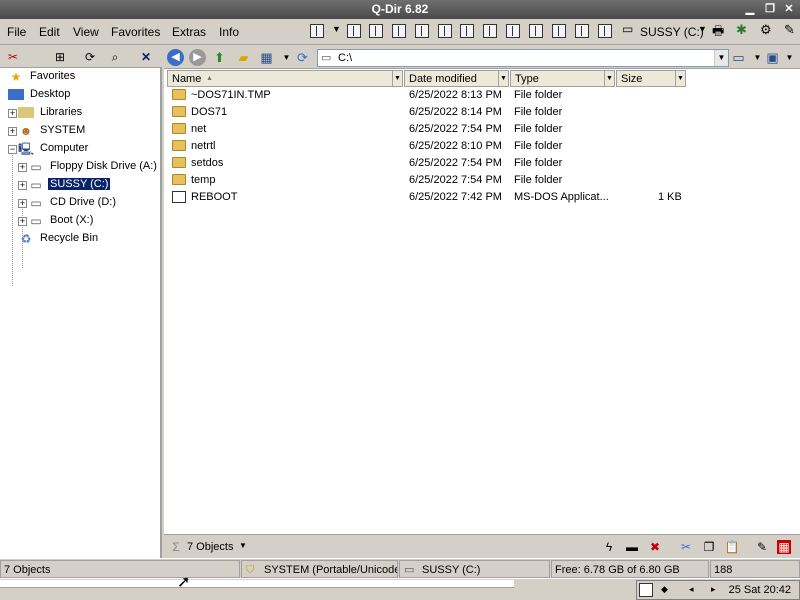 This screenshot has width=800, height=600. I want to click on file-row: netrtl 6/25/2022 8:10 PM File folder, so click(485, 146).